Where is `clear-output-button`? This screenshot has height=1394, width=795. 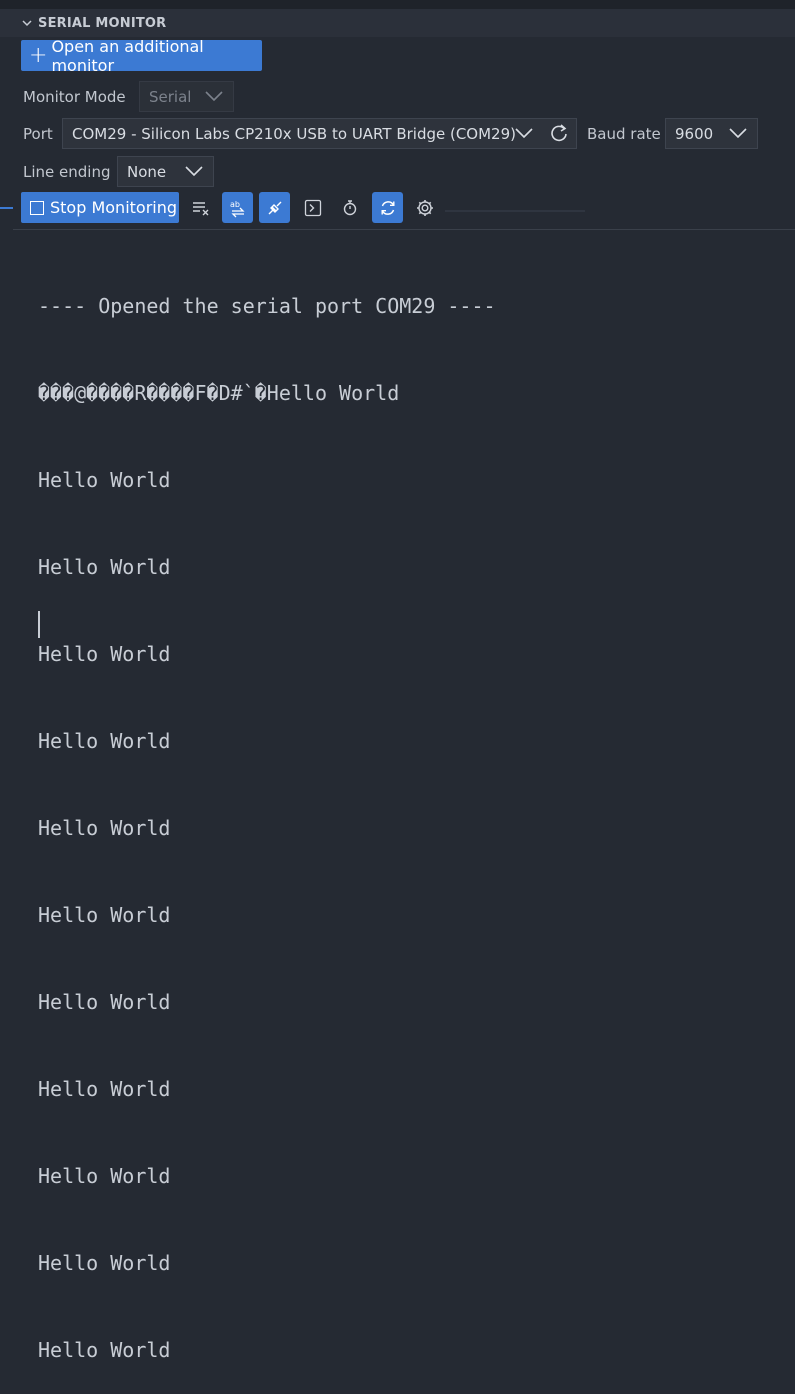
clear-output-button is located at coordinates (200, 207).